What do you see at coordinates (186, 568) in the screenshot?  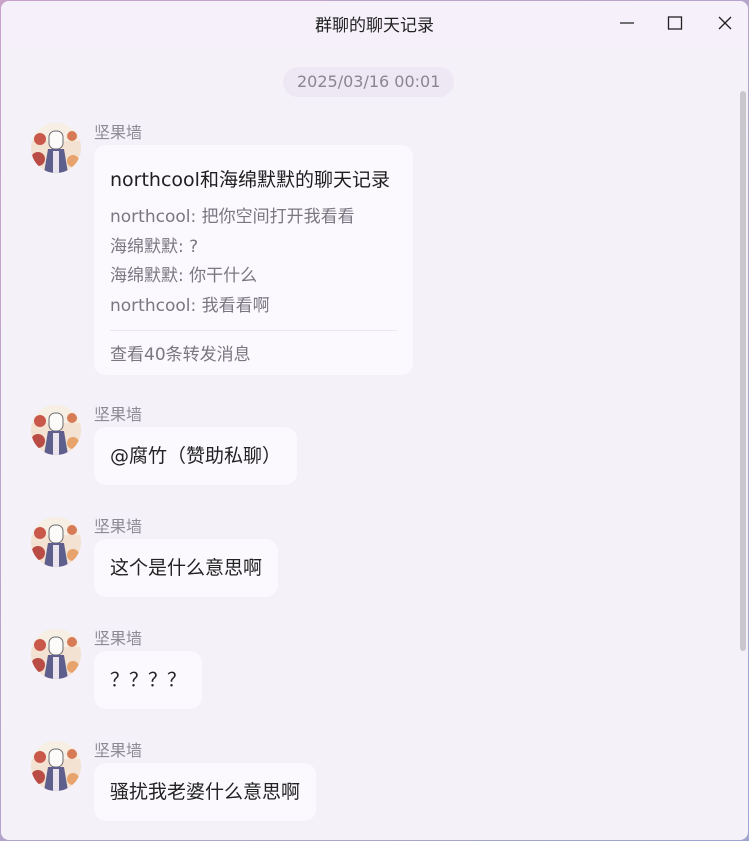 I see `message-bubble: 这个是什么意思啊` at bounding box center [186, 568].